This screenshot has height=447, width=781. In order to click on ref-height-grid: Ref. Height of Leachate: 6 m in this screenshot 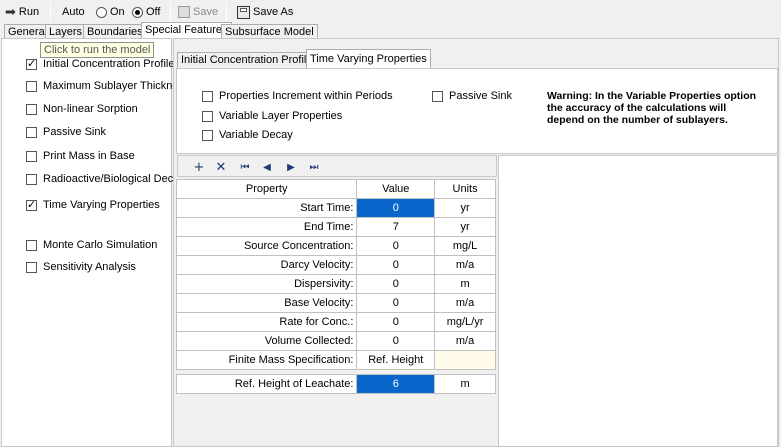, I will do `click(336, 384)`.